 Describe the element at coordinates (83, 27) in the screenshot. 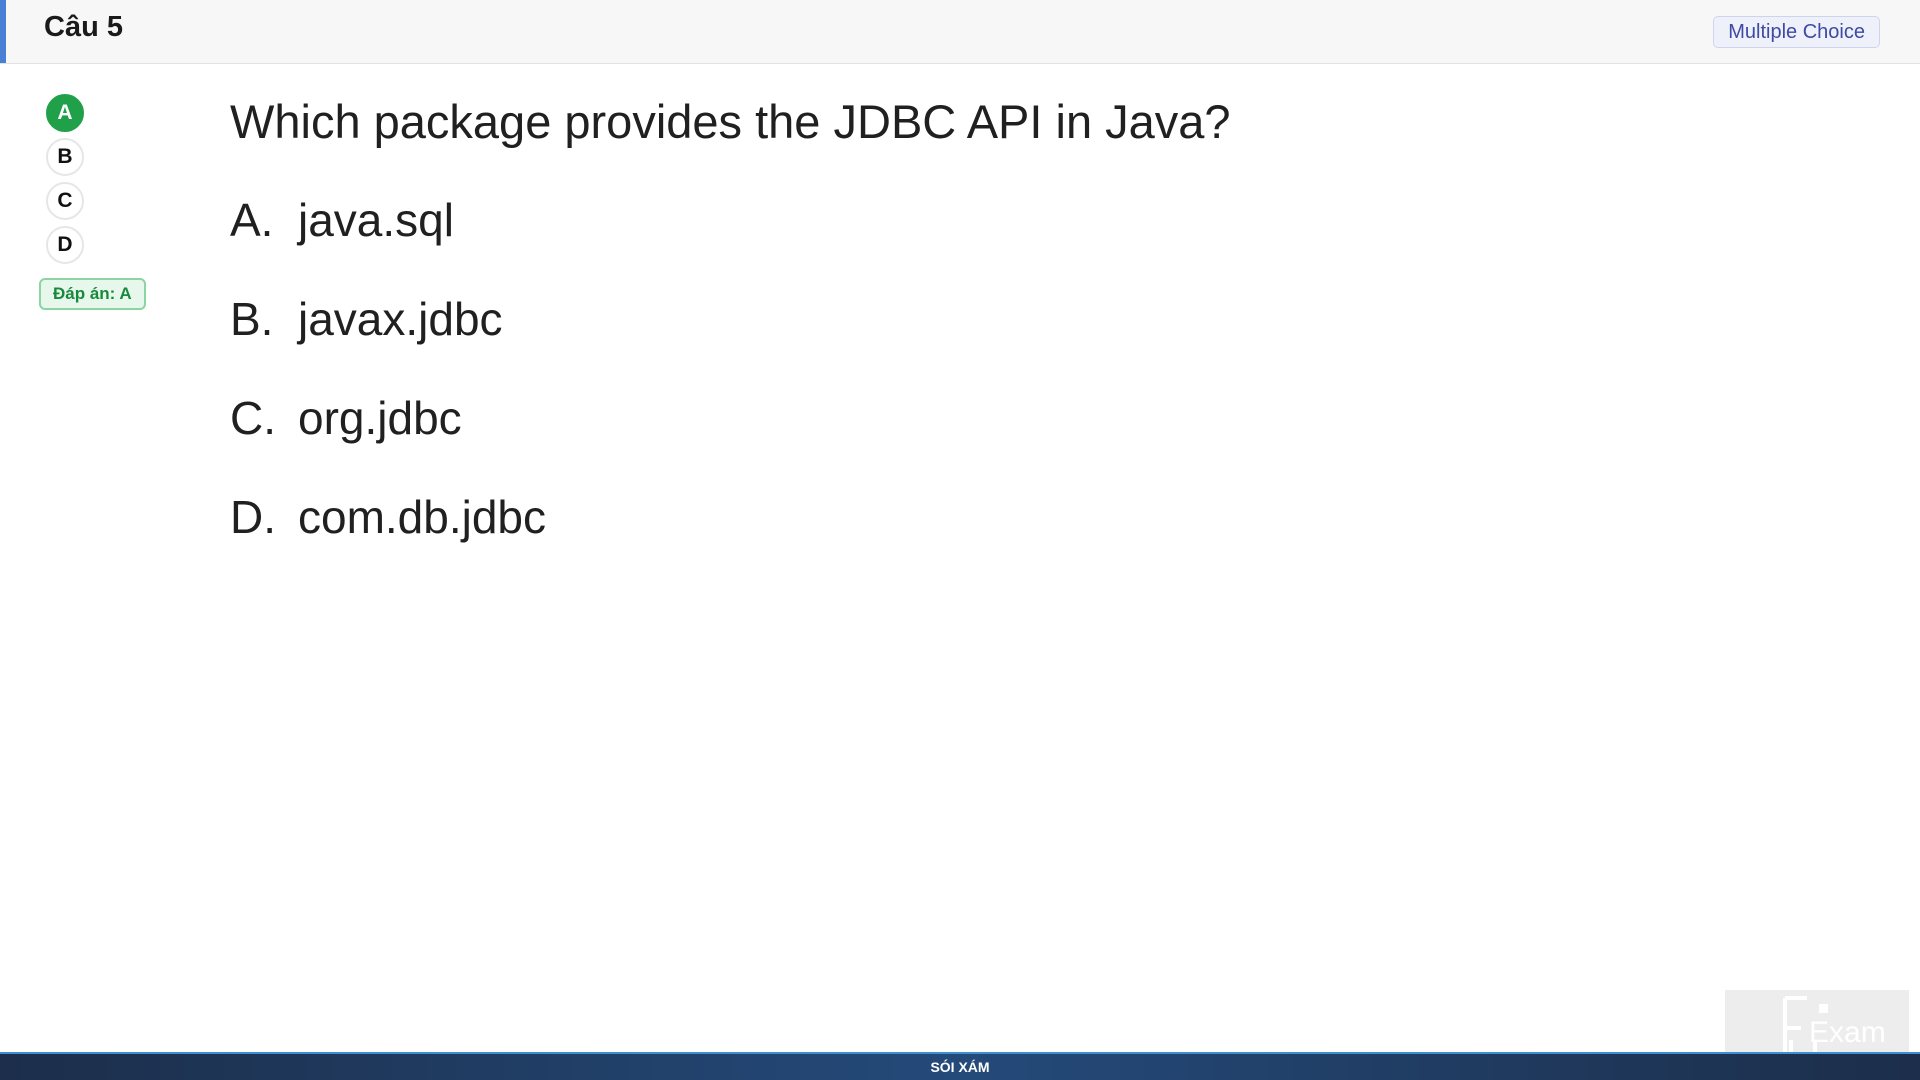

I see `question-number-title: Câu 5` at that location.